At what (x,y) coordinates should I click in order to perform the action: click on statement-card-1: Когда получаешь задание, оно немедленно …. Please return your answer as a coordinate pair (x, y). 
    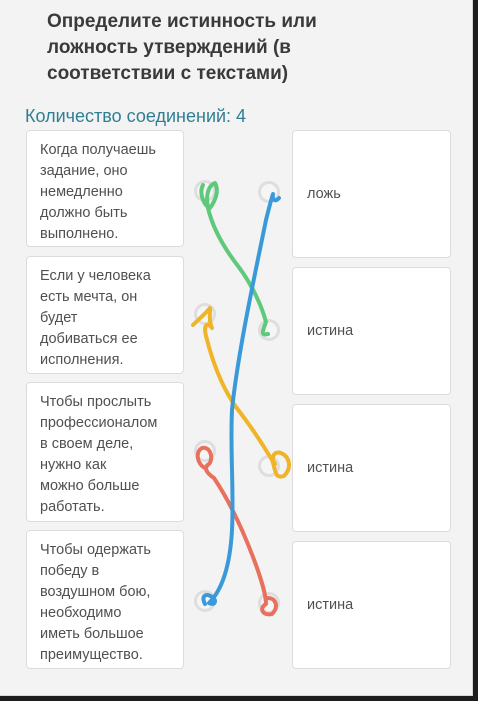
    Looking at the image, I should click on (105, 188).